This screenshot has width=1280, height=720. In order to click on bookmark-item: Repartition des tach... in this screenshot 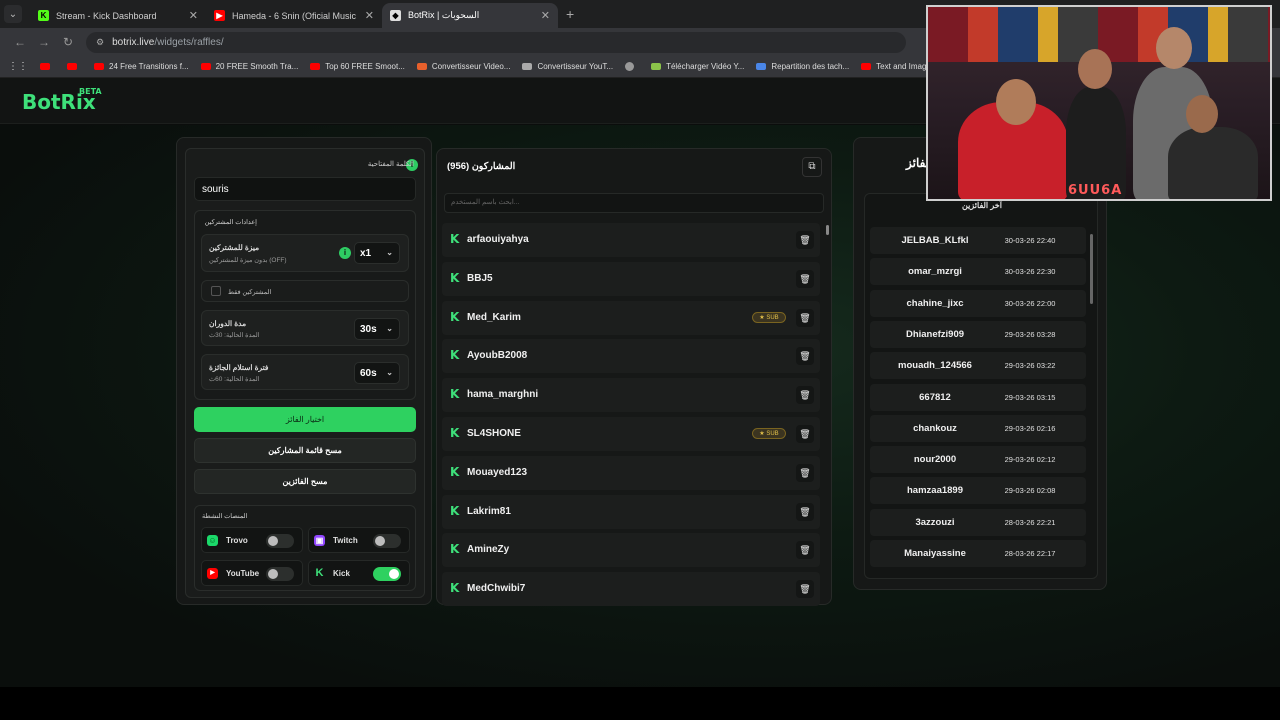, I will do `click(802, 66)`.